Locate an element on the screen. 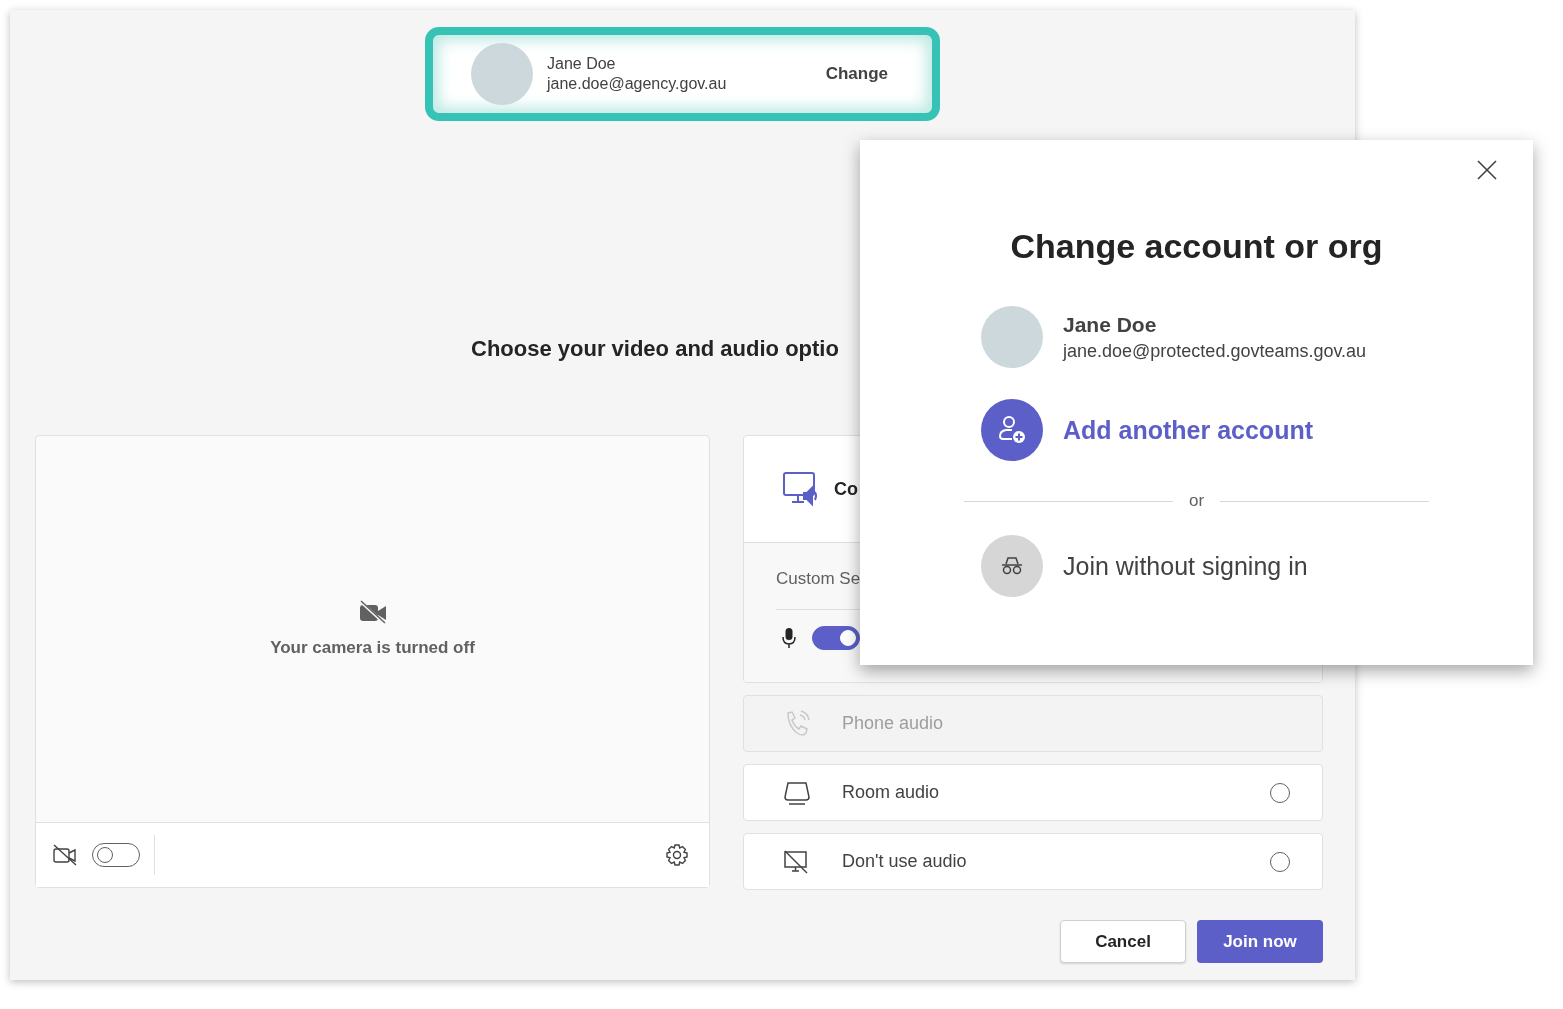 Image resolution: width=1563 pixels, height=1009 pixels. audio-option-label: Don't use audio is located at coordinates (905, 861).